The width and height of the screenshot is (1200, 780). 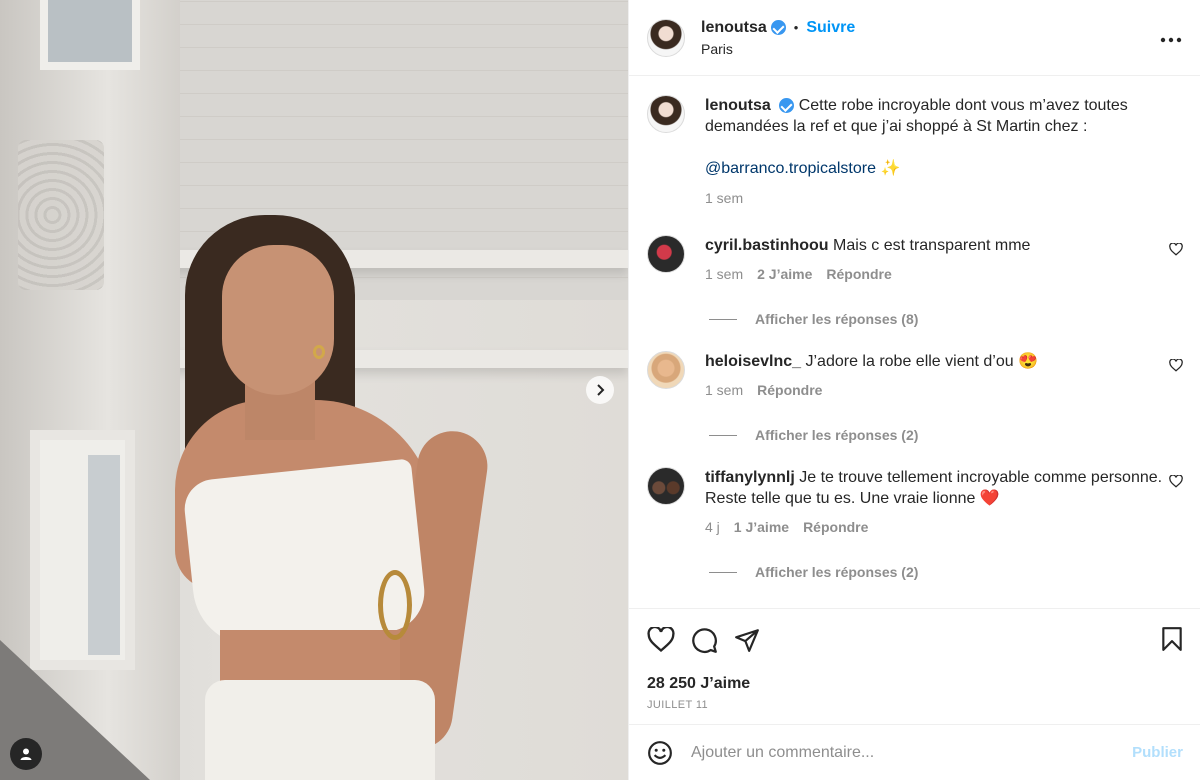 I want to click on save-button, so click(x=1172, y=641).